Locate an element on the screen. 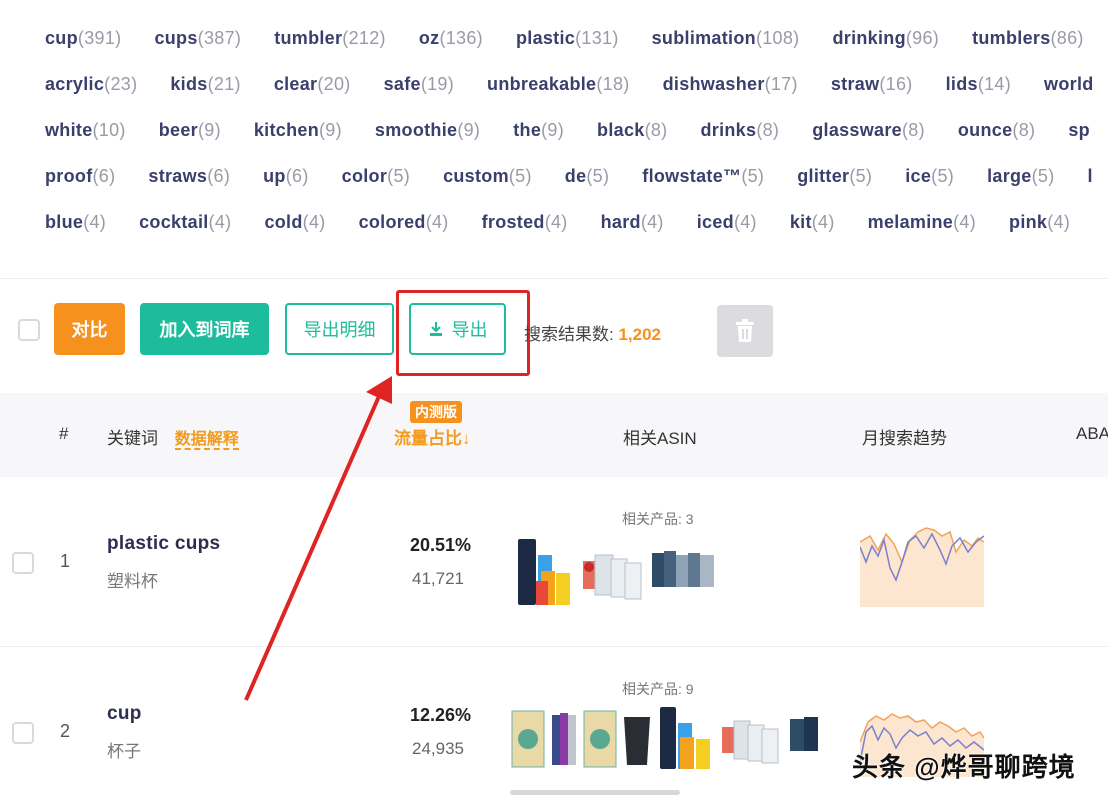  action-toolbar: 对比 加入到词库 导出明细 导出 搜索结果数: 1,202 is located at coordinates (554, 333).